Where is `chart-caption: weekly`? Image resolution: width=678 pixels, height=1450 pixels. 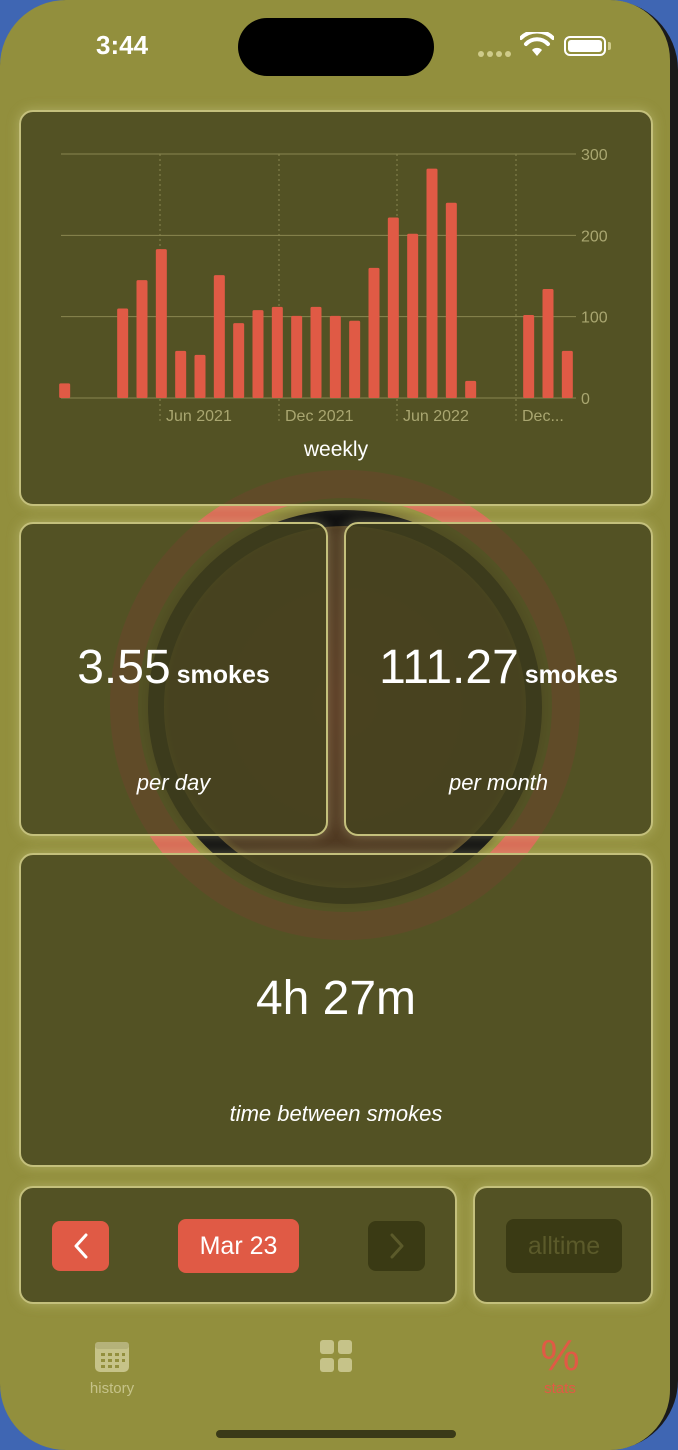
chart-caption: weekly is located at coordinates (336, 449).